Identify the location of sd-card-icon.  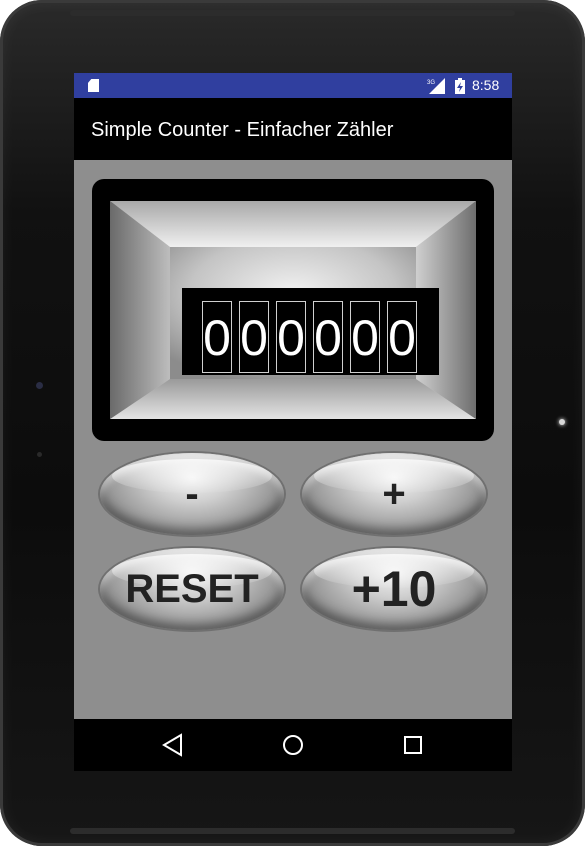
(93, 85).